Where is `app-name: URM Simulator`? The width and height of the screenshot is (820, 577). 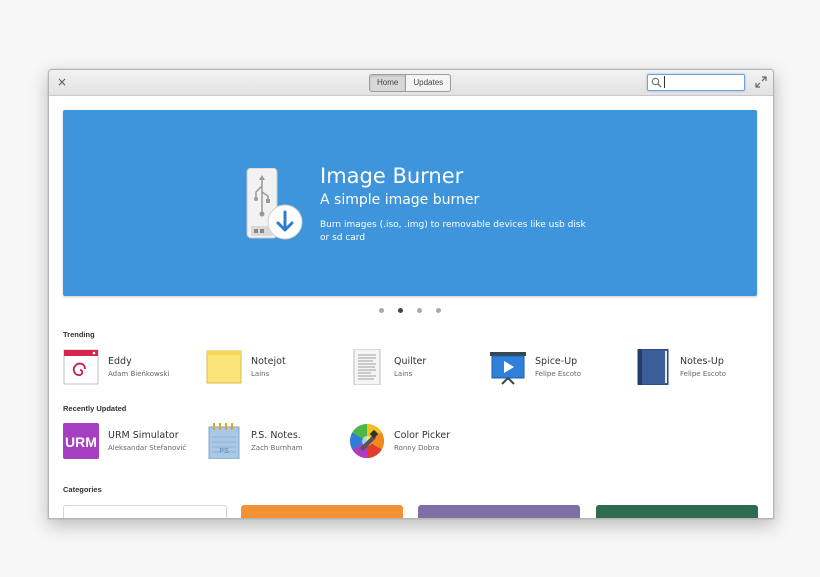 app-name: URM Simulator is located at coordinates (143, 435).